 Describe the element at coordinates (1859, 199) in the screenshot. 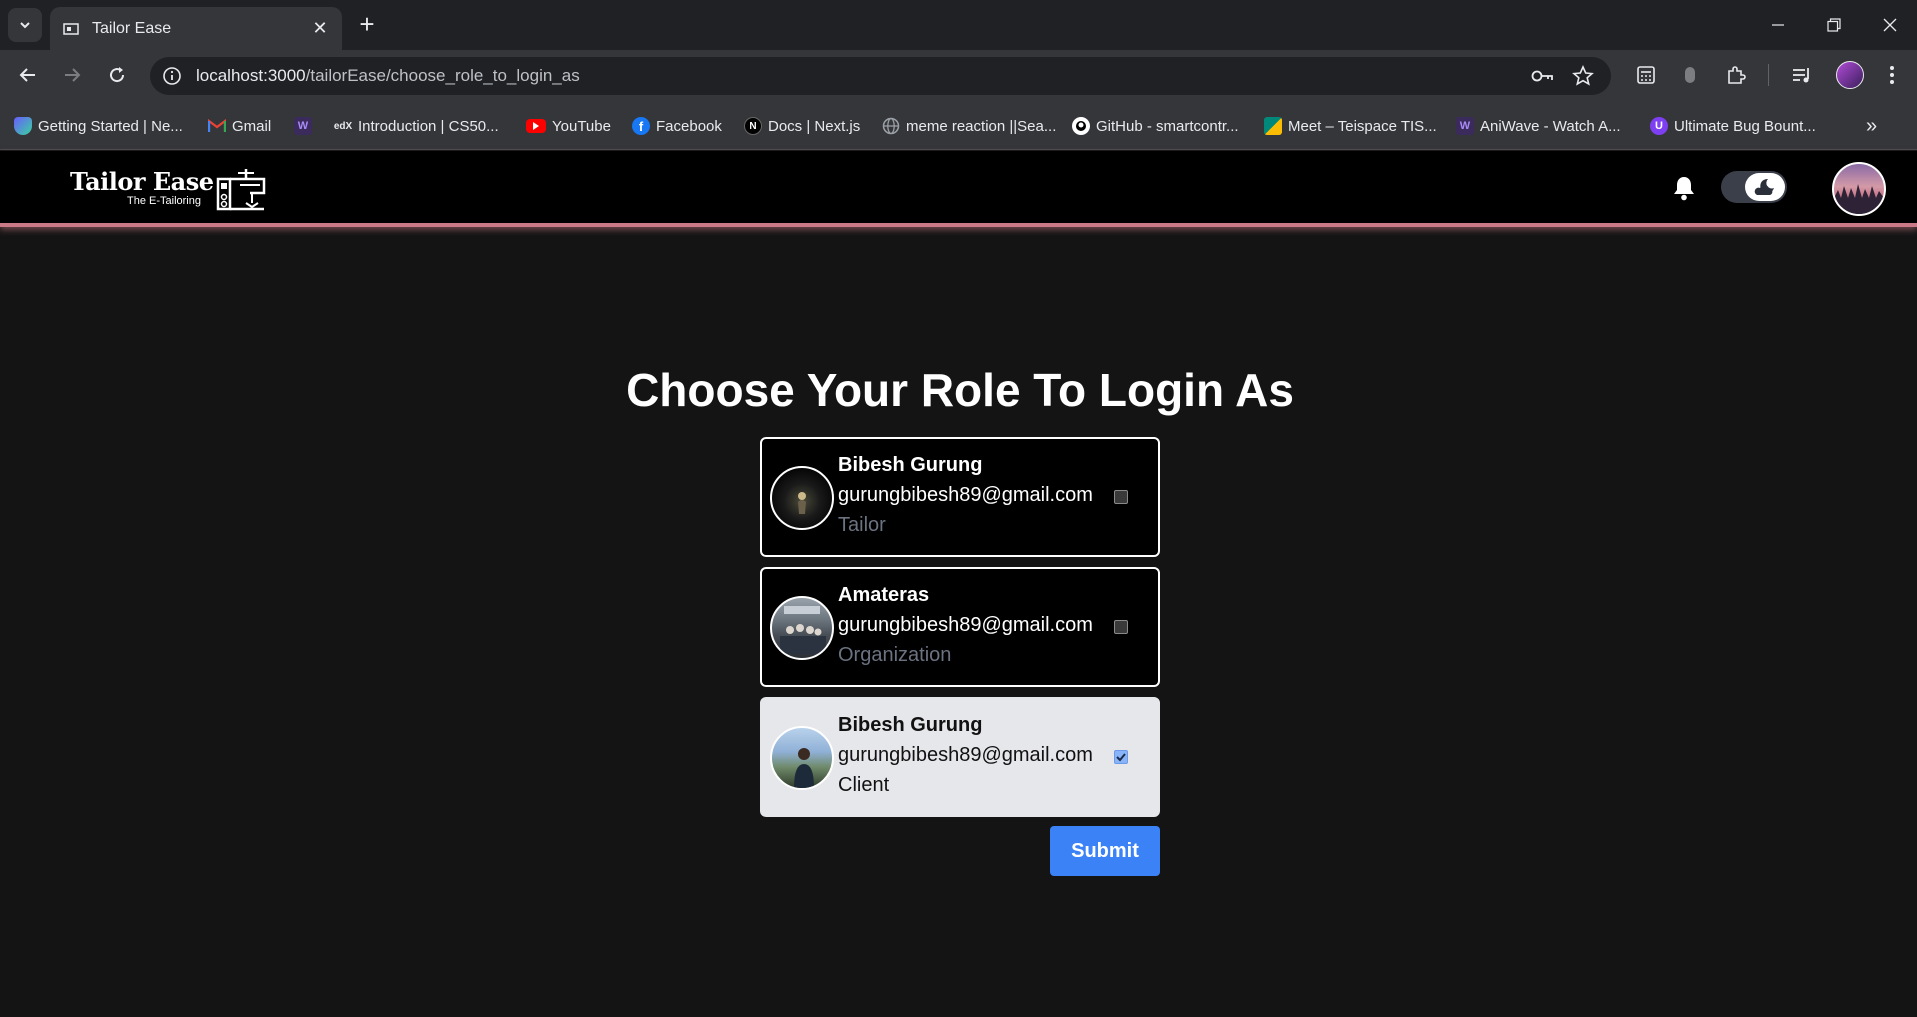

I see `forest-avatar-image` at that location.